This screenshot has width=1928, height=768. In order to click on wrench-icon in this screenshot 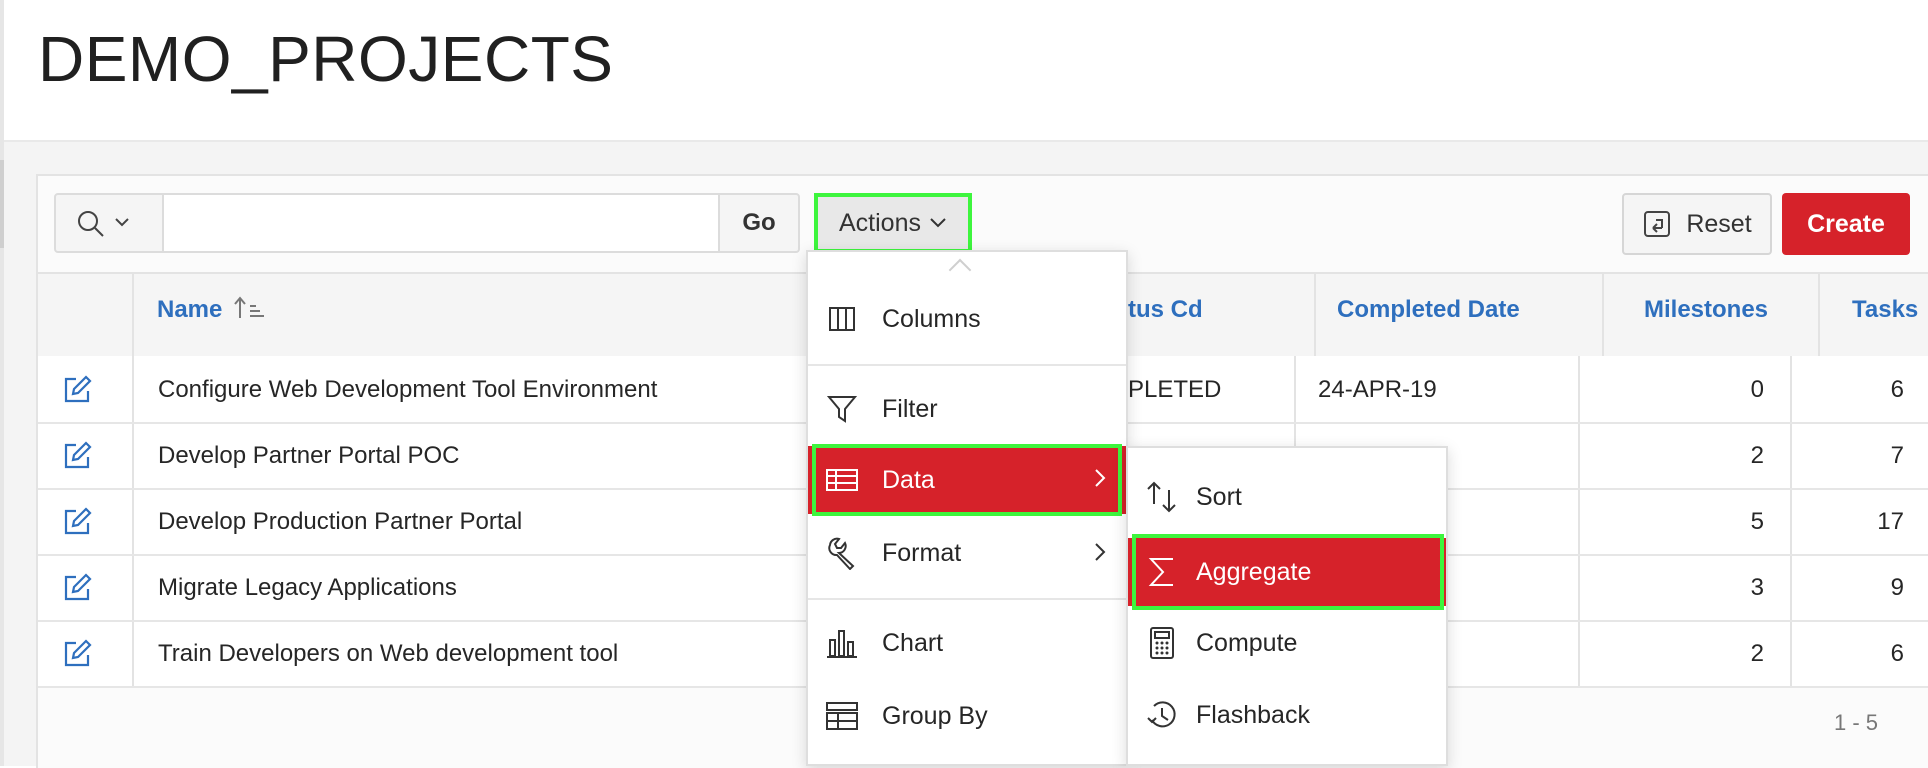, I will do `click(842, 553)`.